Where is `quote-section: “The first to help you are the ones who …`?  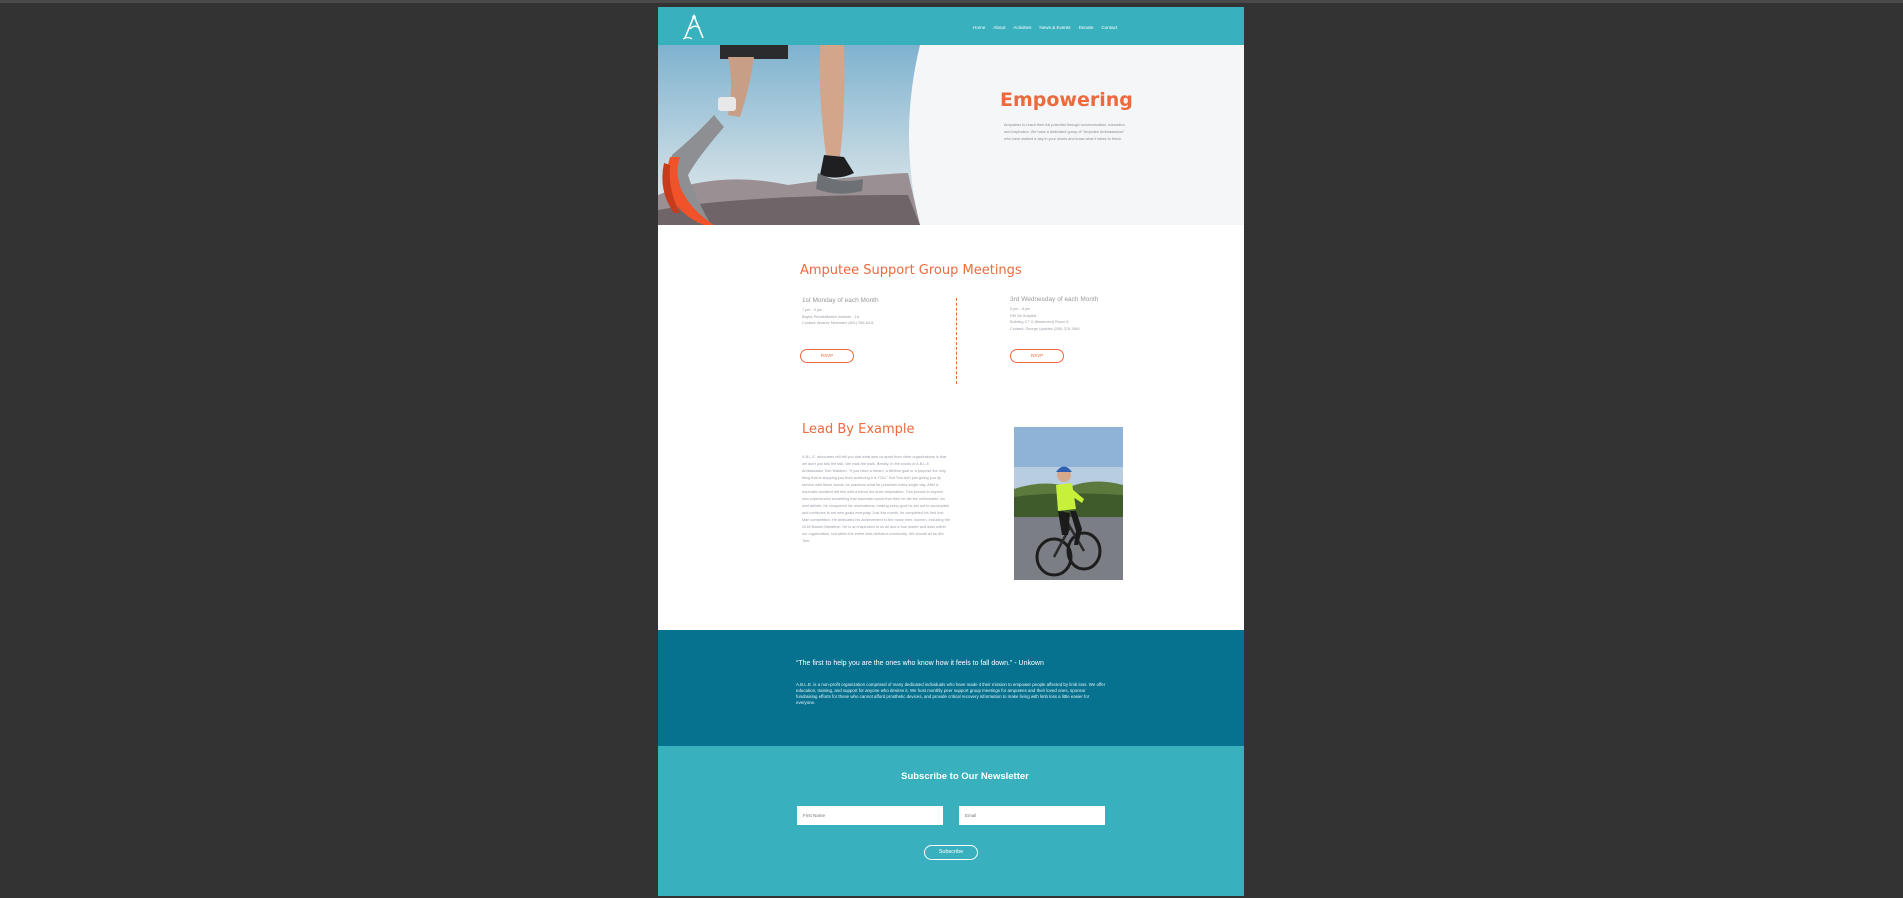 quote-section: “The first to help you are the ones who … is located at coordinates (951, 688).